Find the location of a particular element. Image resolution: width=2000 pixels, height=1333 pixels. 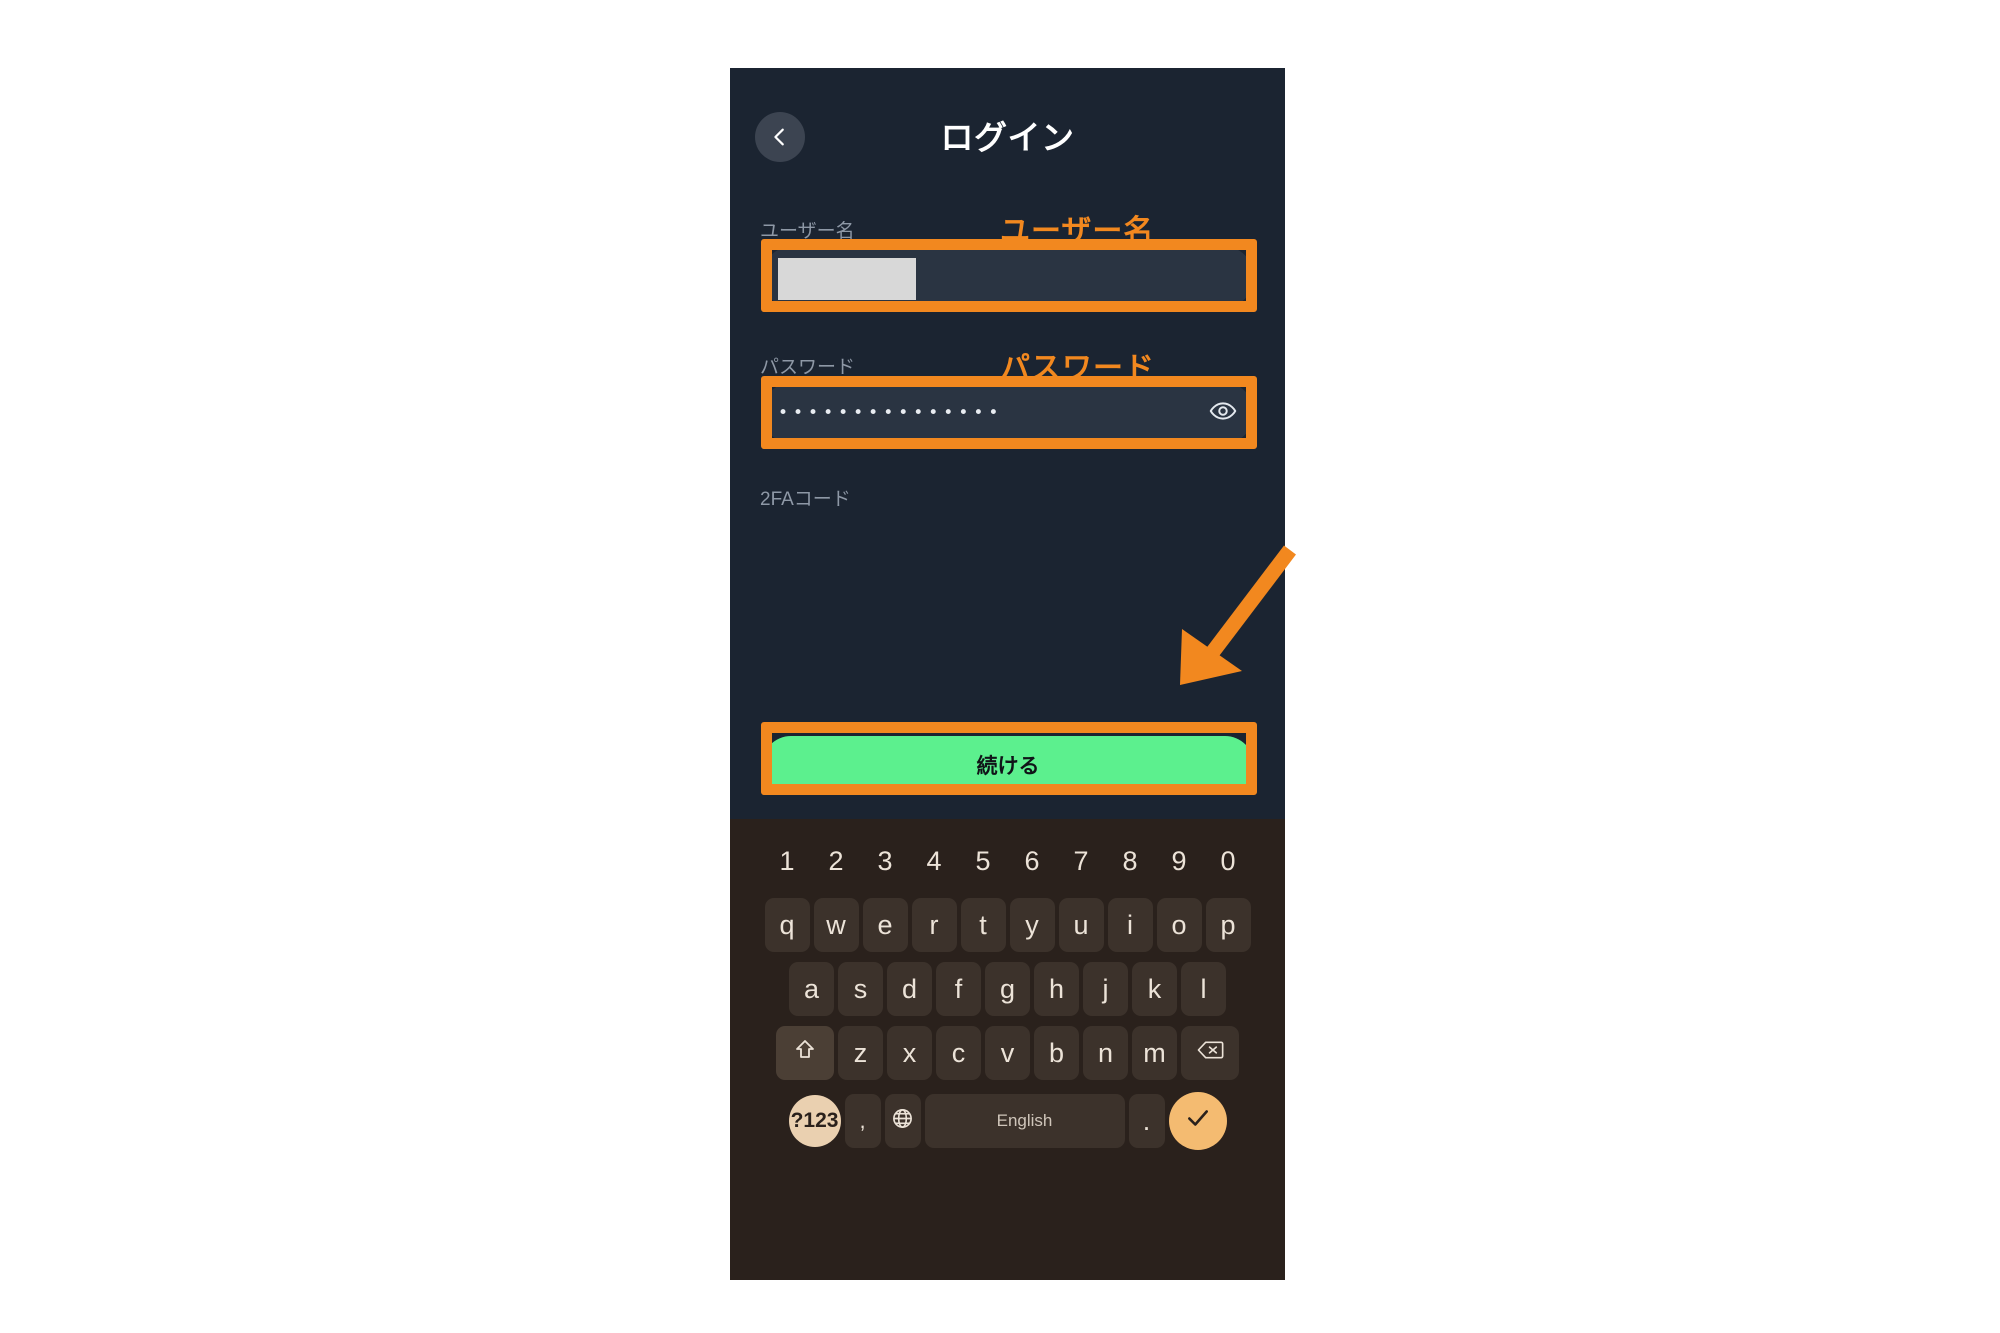

letter-key-l-label: l is located at coordinates (1203, 988).